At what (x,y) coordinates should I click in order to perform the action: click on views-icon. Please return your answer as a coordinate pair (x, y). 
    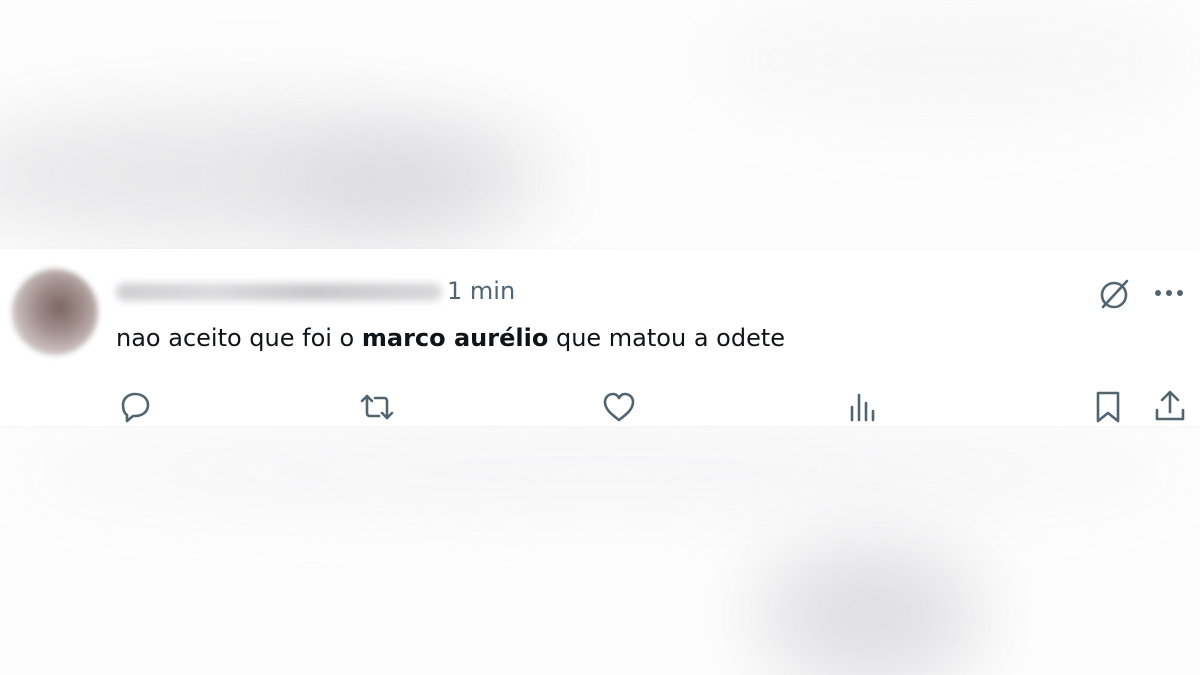
    Looking at the image, I should click on (864, 407).